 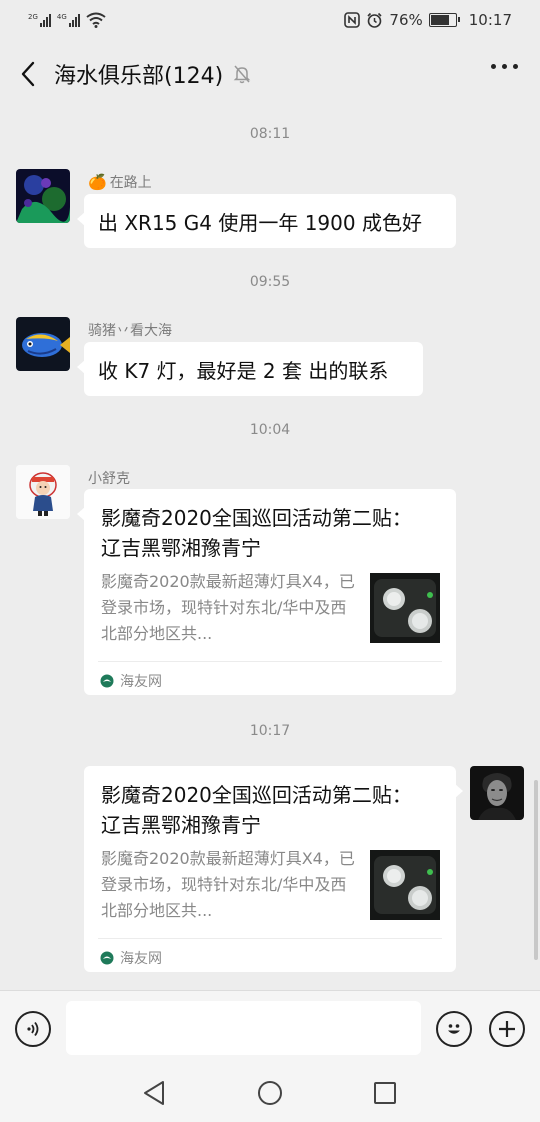 What do you see at coordinates (444, 20) in the screenshot?
I see `battery-icon` at bounding box center [444, 20].